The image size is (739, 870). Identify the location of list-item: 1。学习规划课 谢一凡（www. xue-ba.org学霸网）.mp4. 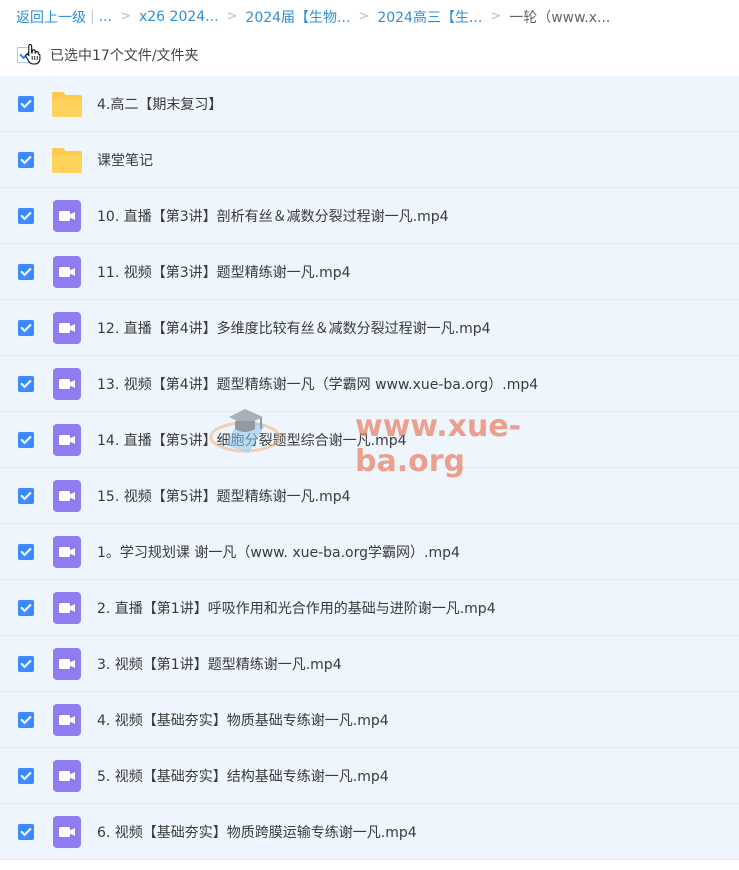
(369, 552).